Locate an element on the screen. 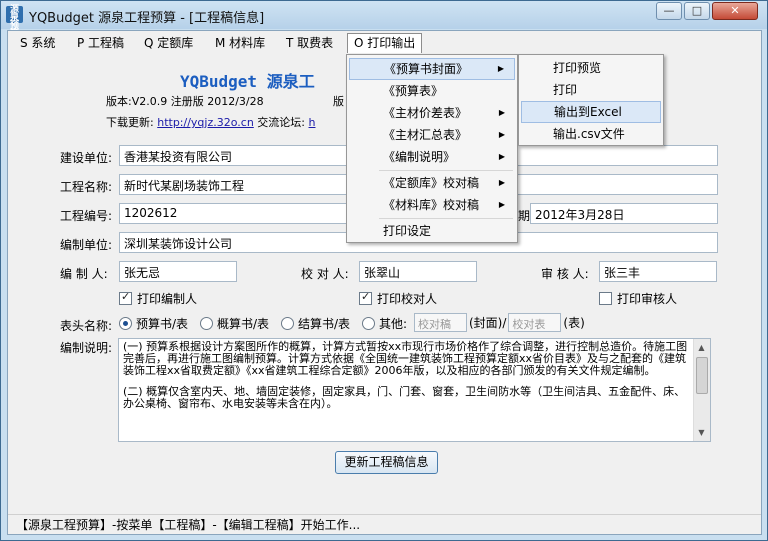 The image size is (768, 541). sub-print: 打印 is located at coordinates (591, 90).